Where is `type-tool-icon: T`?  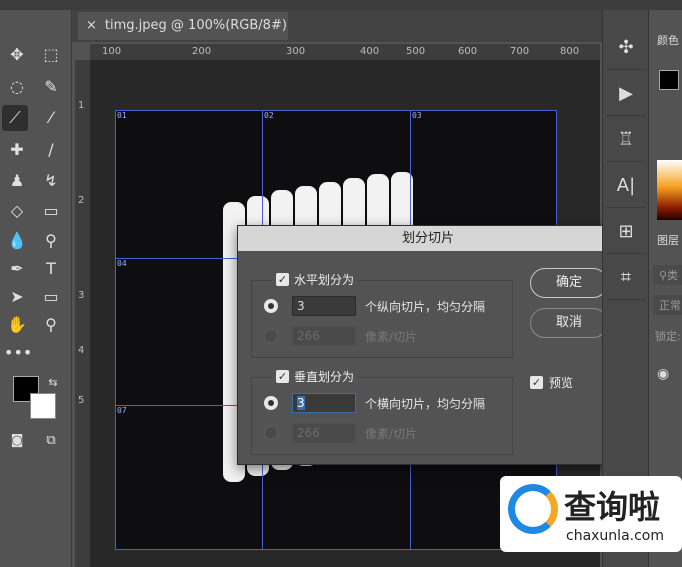
type-tool-icon: T is located at coordinates (51, 269).